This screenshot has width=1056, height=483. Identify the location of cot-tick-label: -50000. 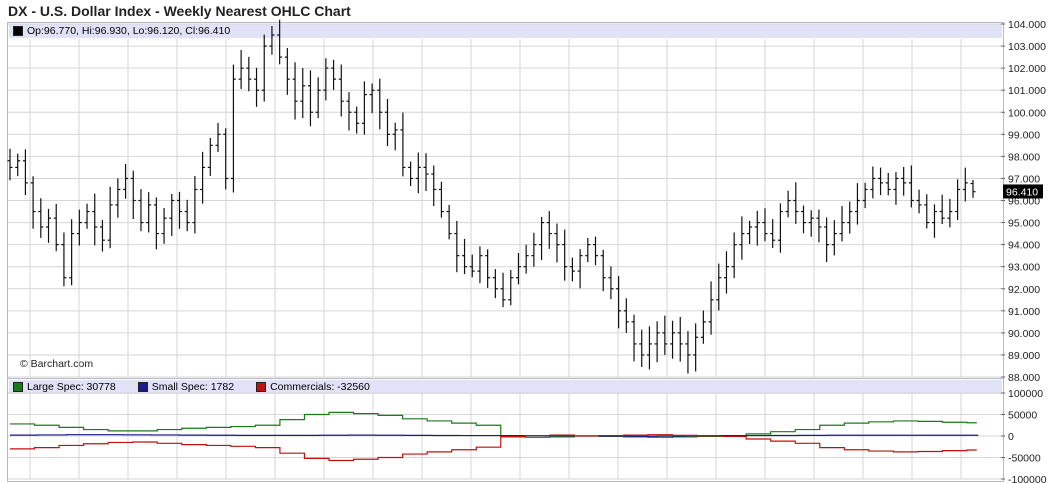
(1024, 459).